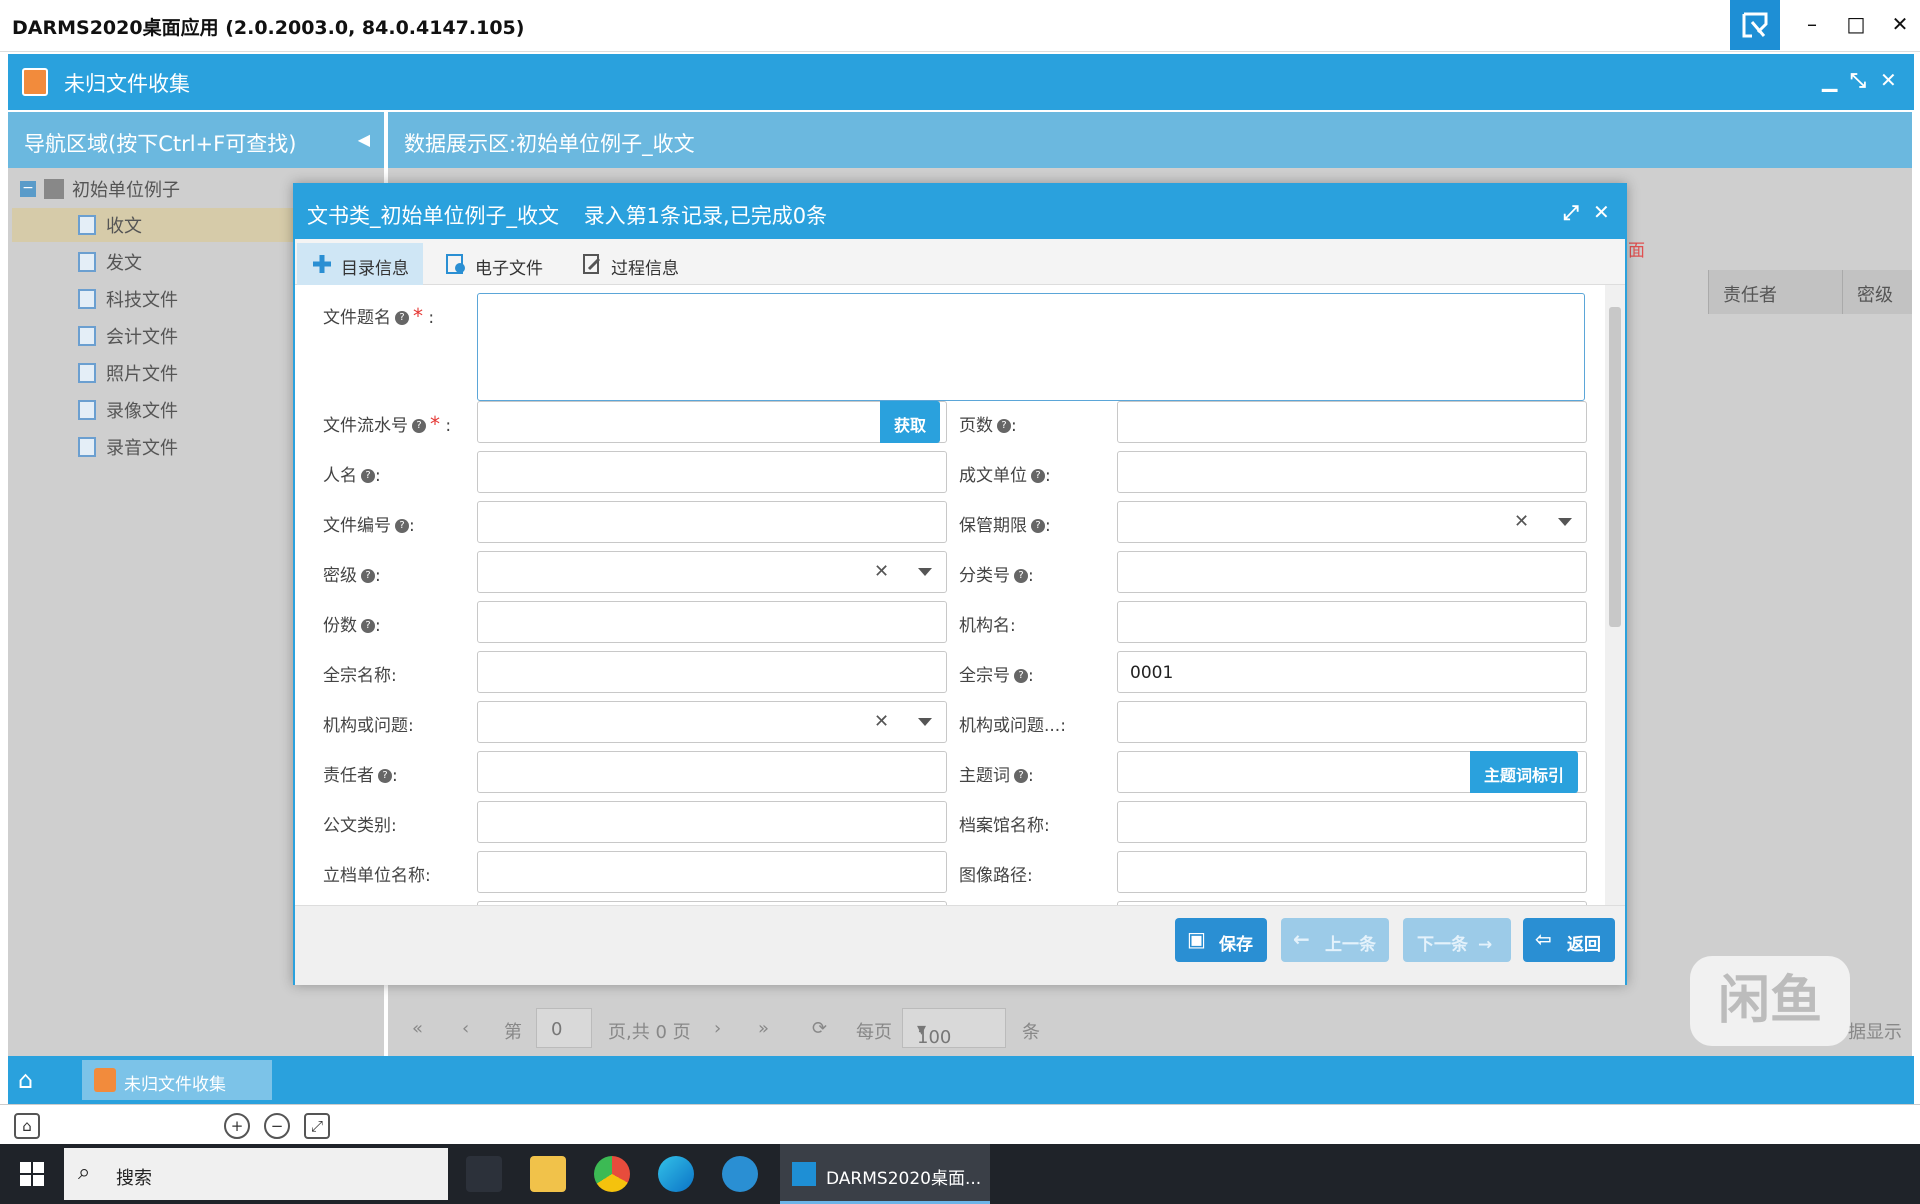  Describe the element at coordinates (1352, 472) in the screenshot. I see `issuer-field` at that location.